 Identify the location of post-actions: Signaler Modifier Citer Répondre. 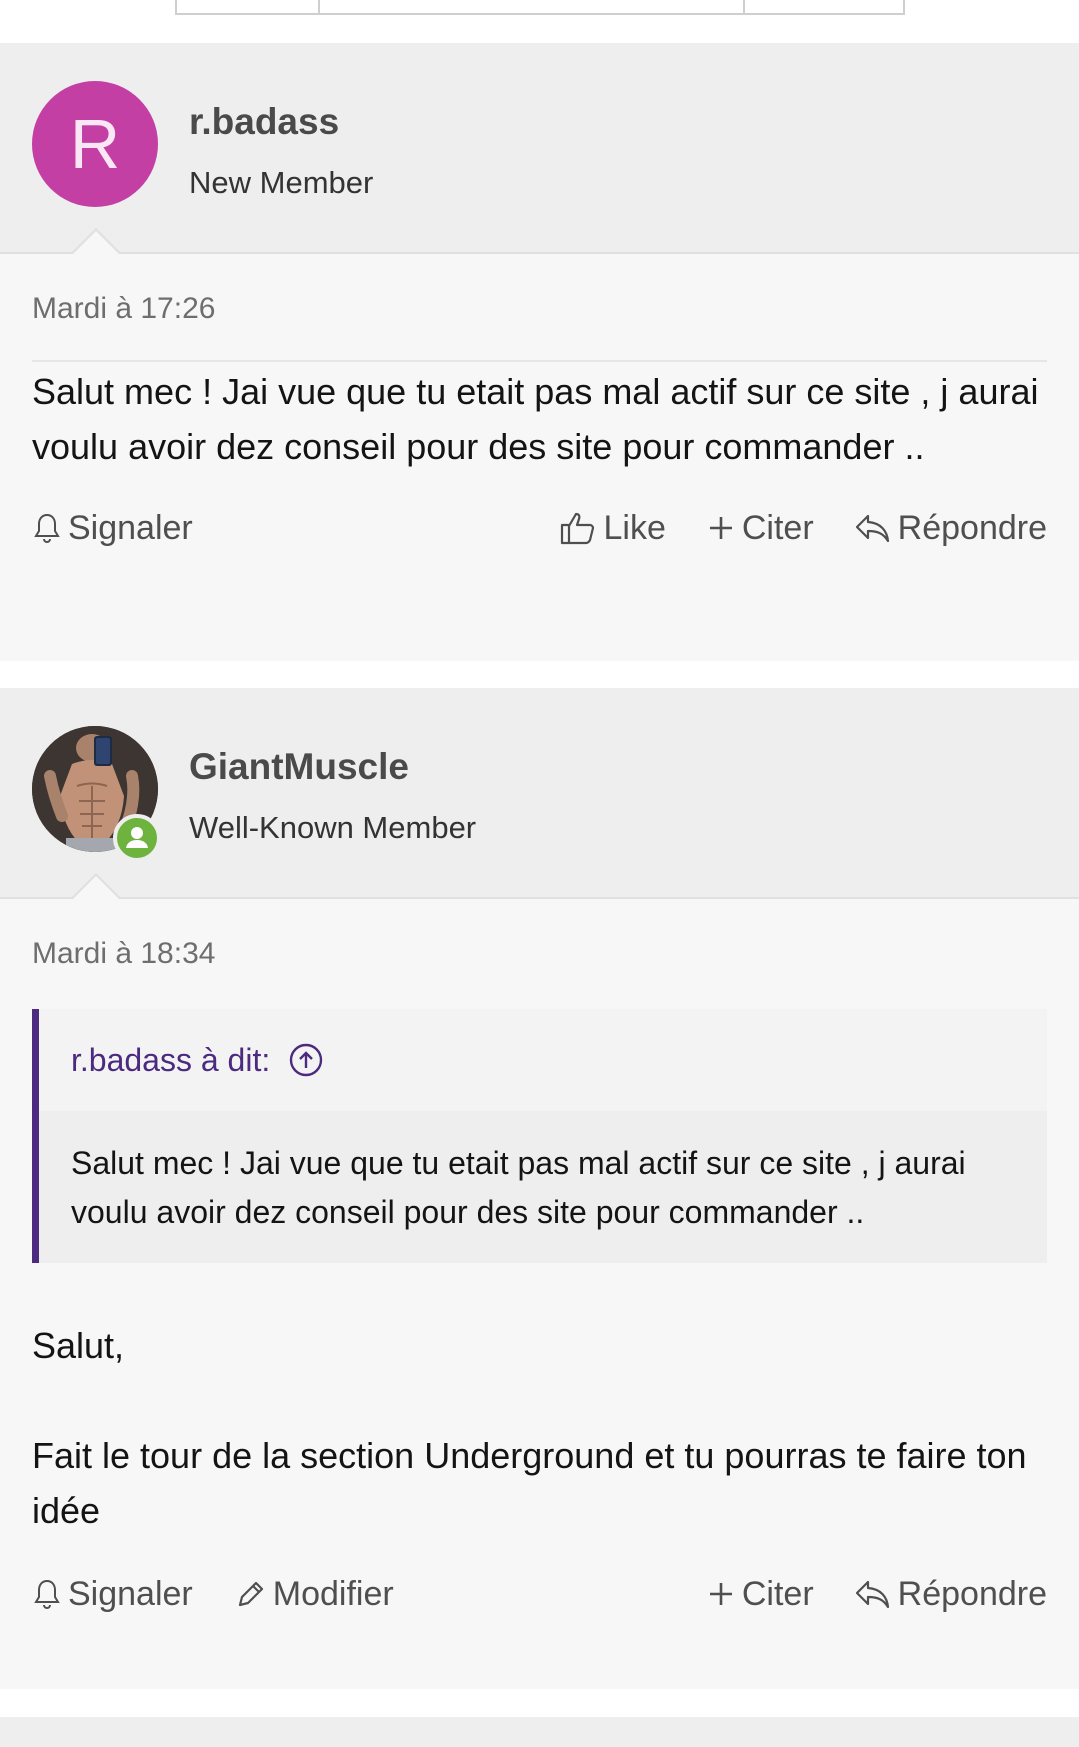
(539, 1594).